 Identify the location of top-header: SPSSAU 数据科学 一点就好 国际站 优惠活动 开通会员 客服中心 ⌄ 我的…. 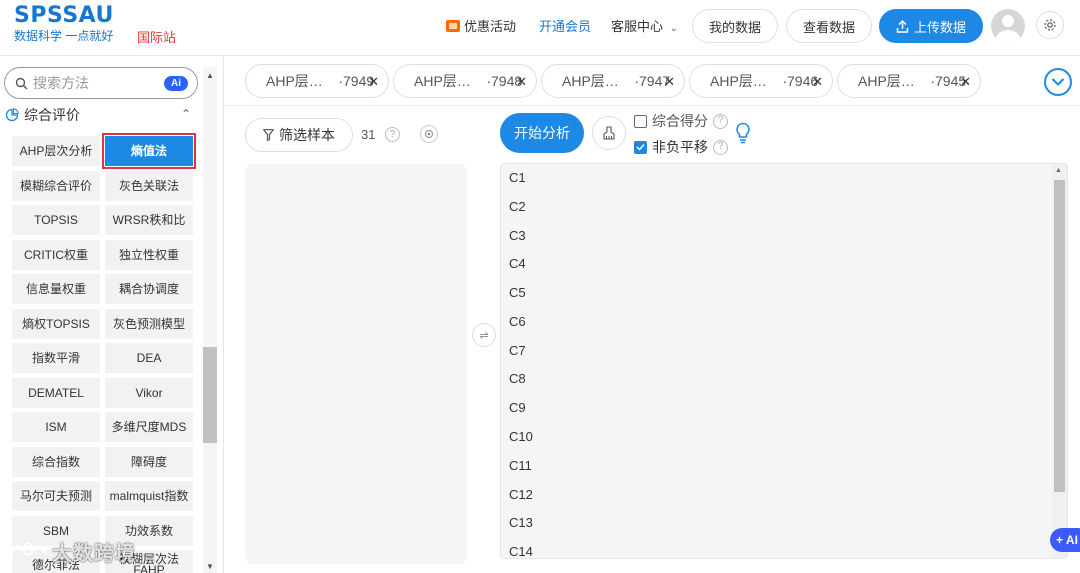
(540, 28).